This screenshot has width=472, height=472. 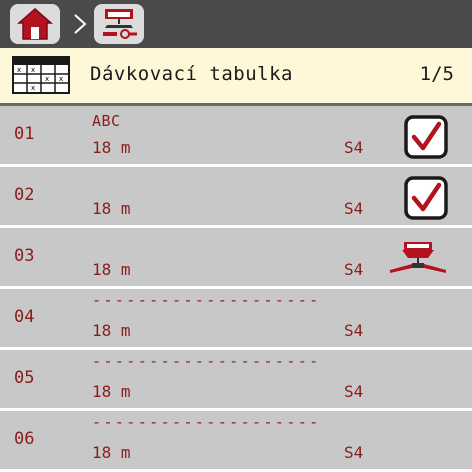 I want to click on page-indicator: 1/5, so click(x=436, y=74).